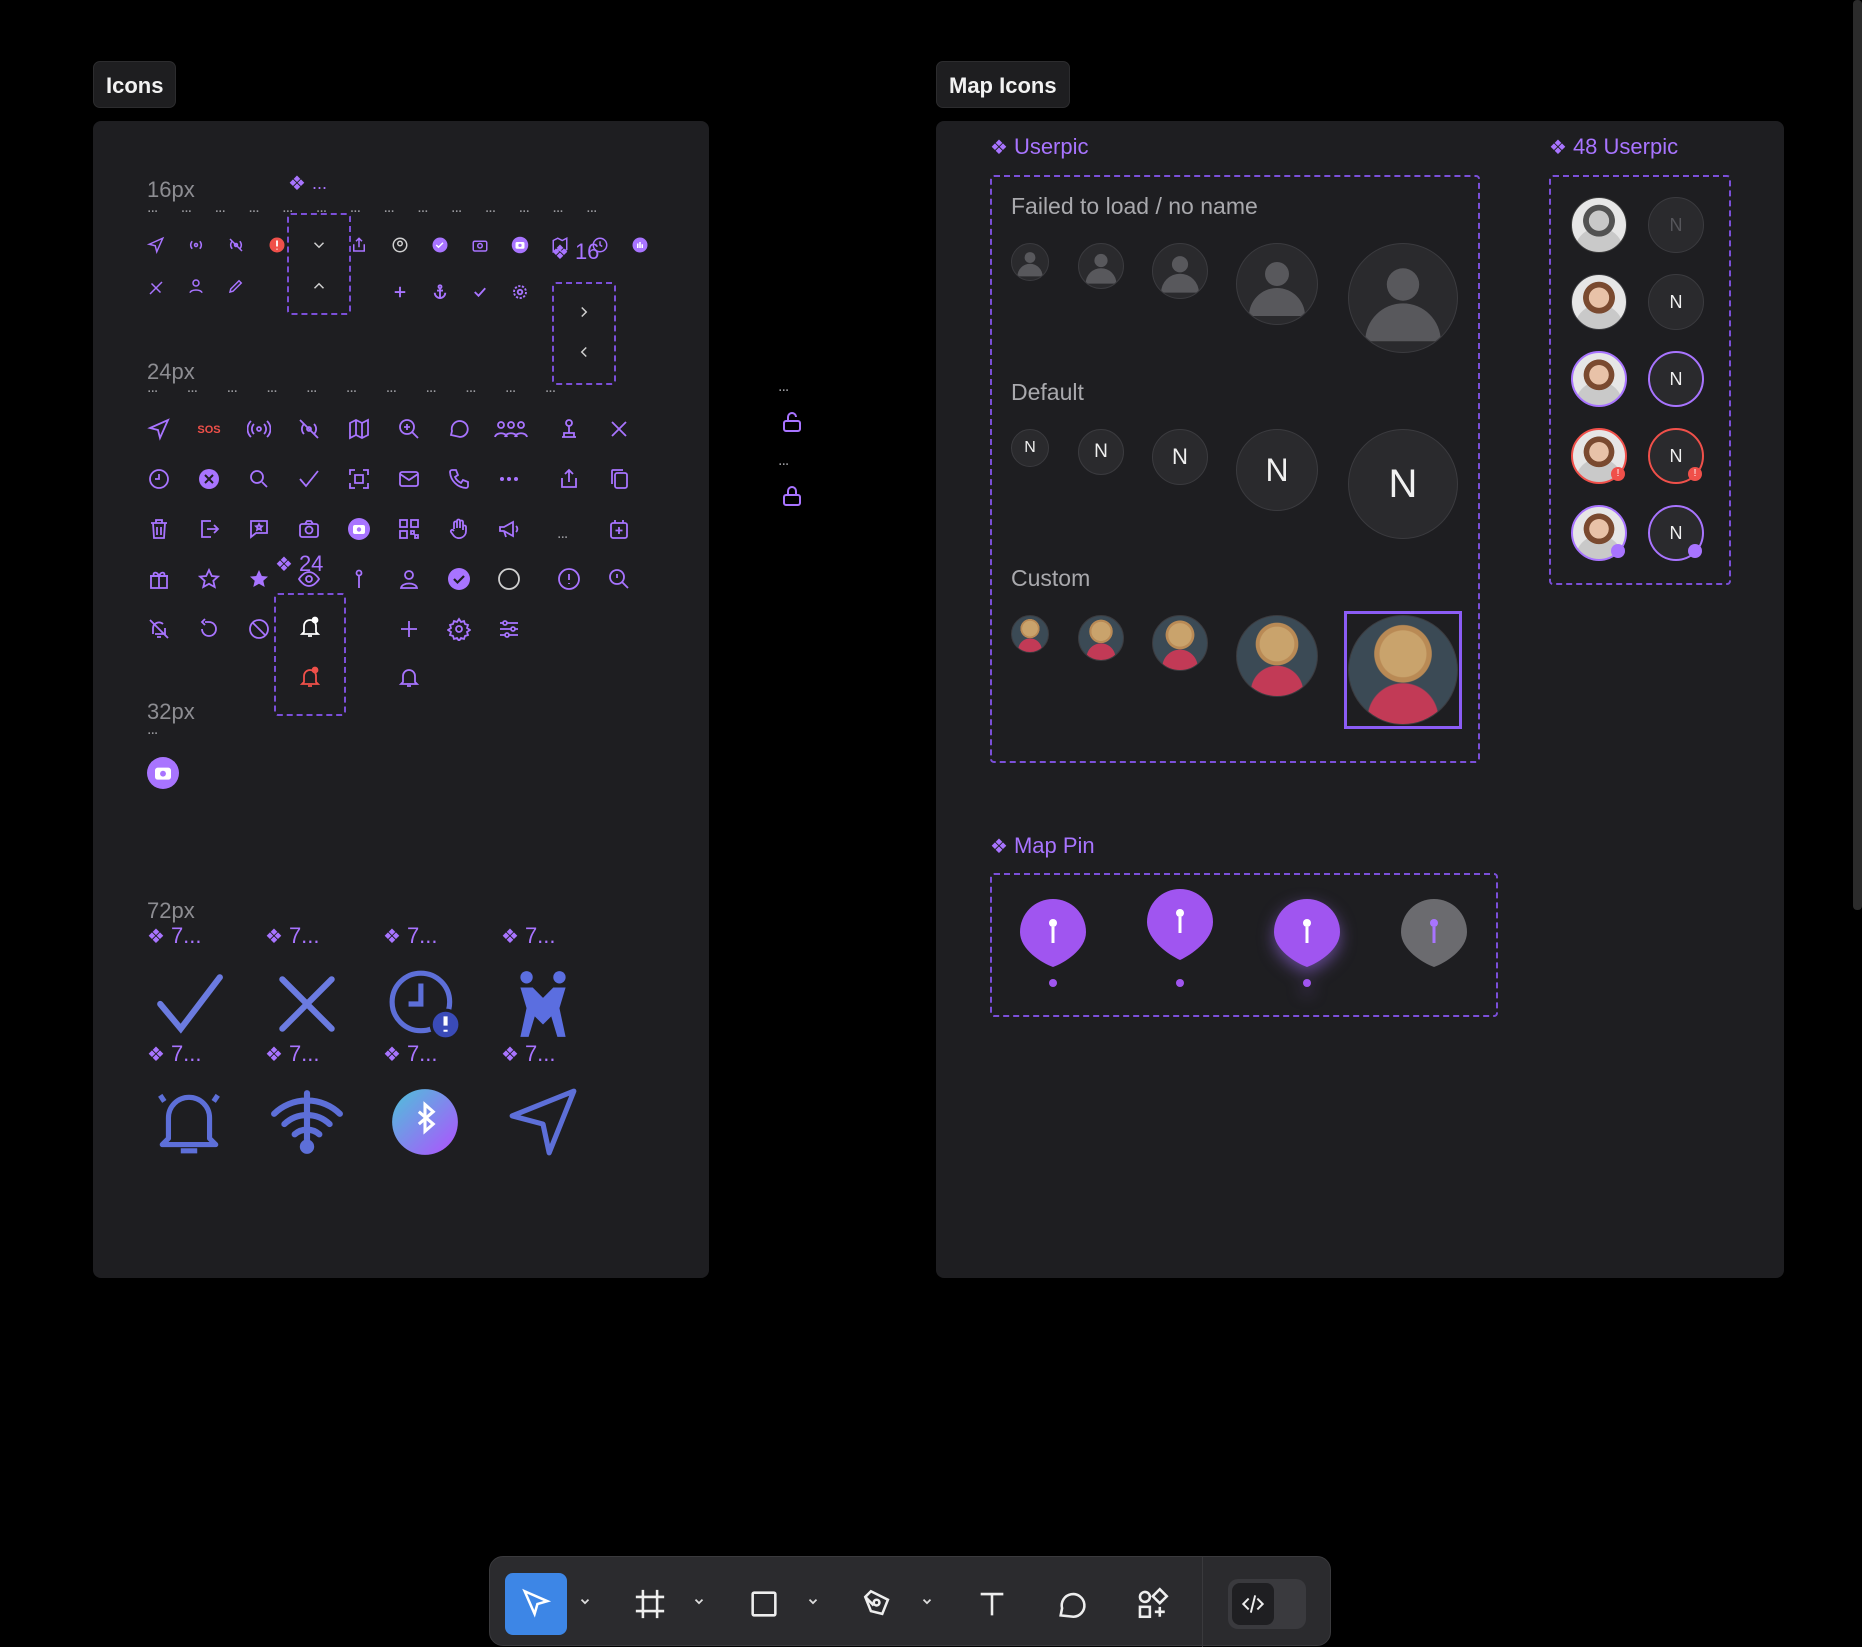 The image size is (1862, 1647). What do you see at coordinates (359, 479) in the screenshot?
I see `scan-icon` at bounding box center [359, 479].